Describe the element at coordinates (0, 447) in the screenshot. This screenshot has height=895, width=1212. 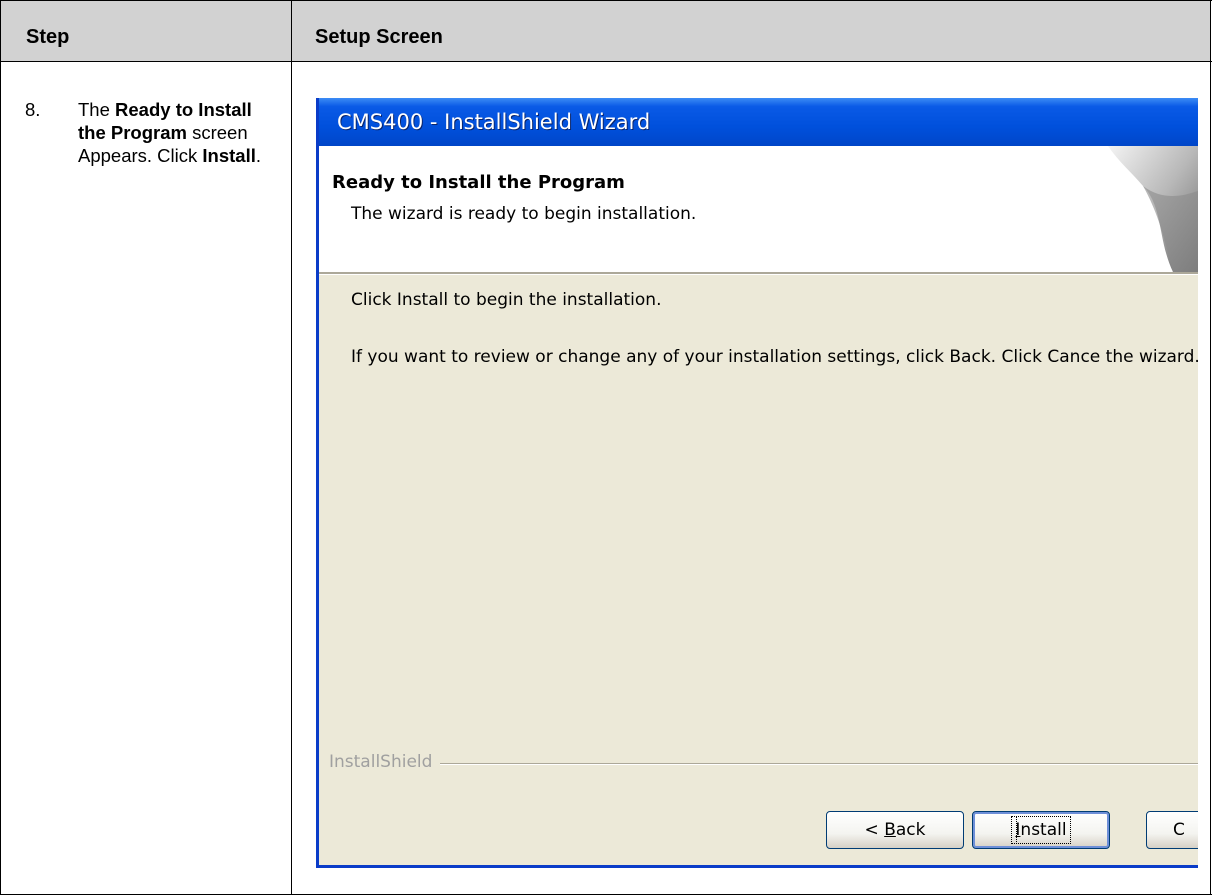
I see `table-border-left` at that location.